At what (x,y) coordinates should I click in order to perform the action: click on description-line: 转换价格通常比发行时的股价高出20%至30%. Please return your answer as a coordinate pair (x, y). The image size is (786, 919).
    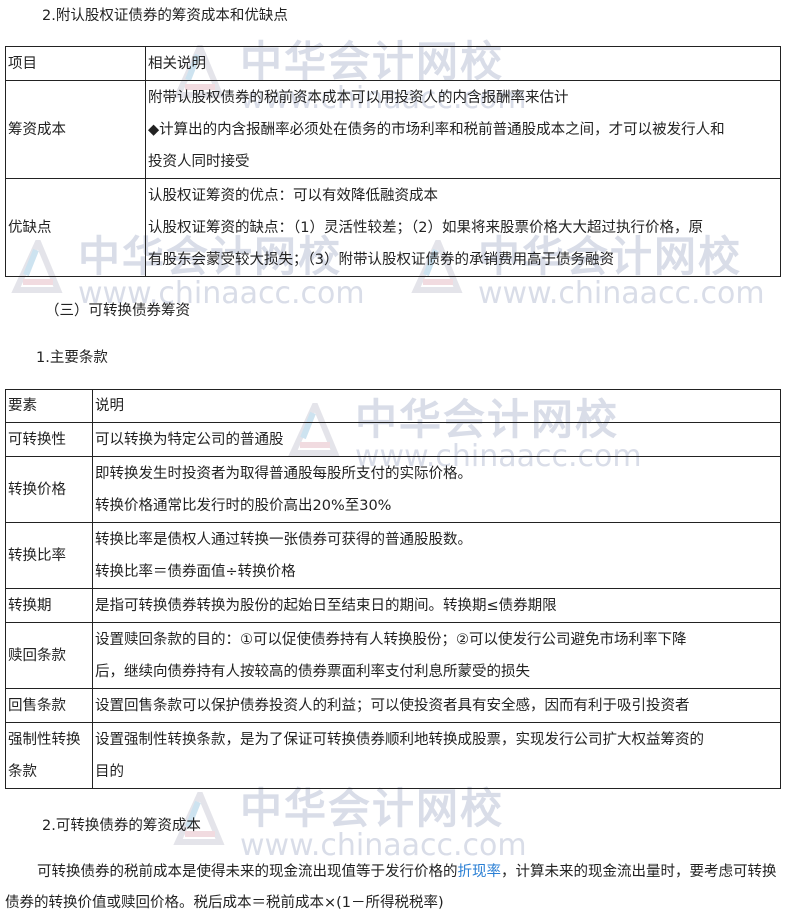
    Looking at the image, I should click on (243, 505).